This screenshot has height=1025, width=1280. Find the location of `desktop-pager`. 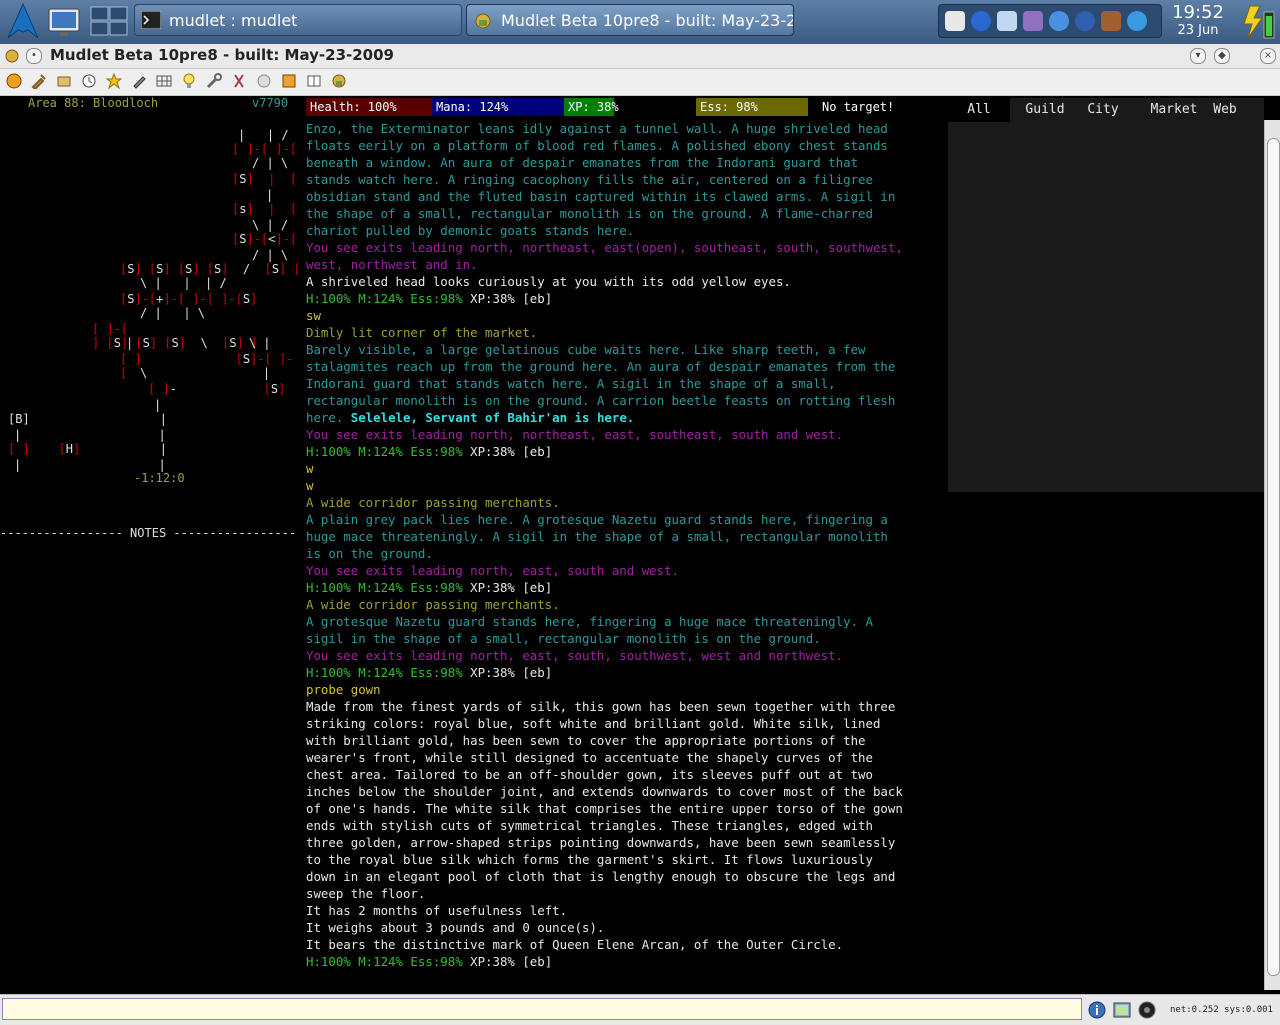

desktop-pager is located at coordinates (109, 21).